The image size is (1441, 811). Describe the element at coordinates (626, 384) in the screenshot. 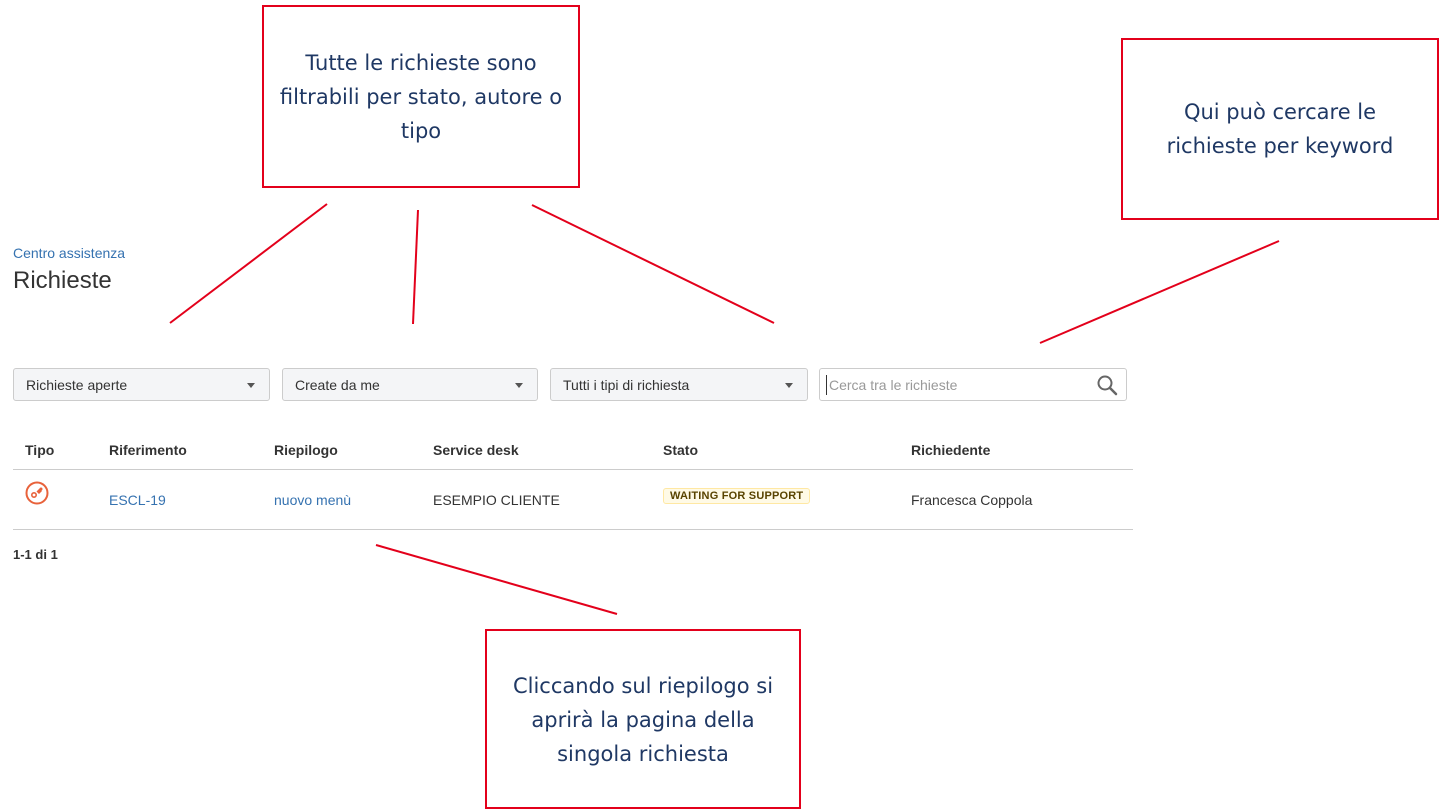

I see `request-type-filter-value: Tutti i tipi di richiesta` at that location.